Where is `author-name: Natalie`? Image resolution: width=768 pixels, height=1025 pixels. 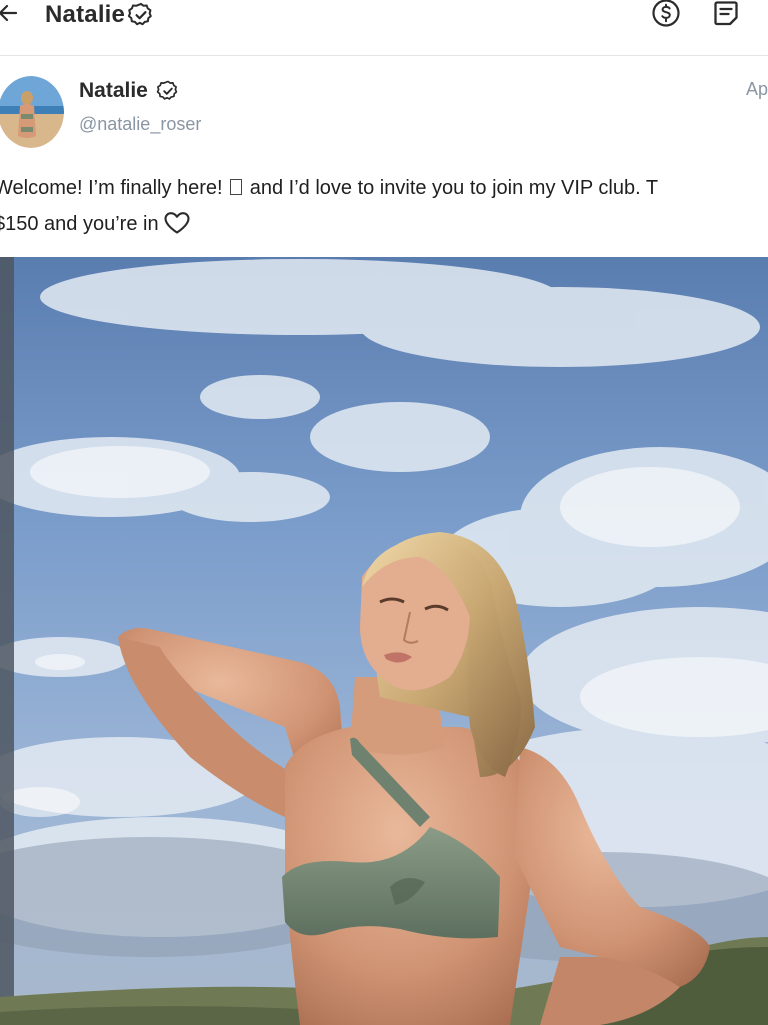 author-name: Natalie is located at coordinates (129, 91).